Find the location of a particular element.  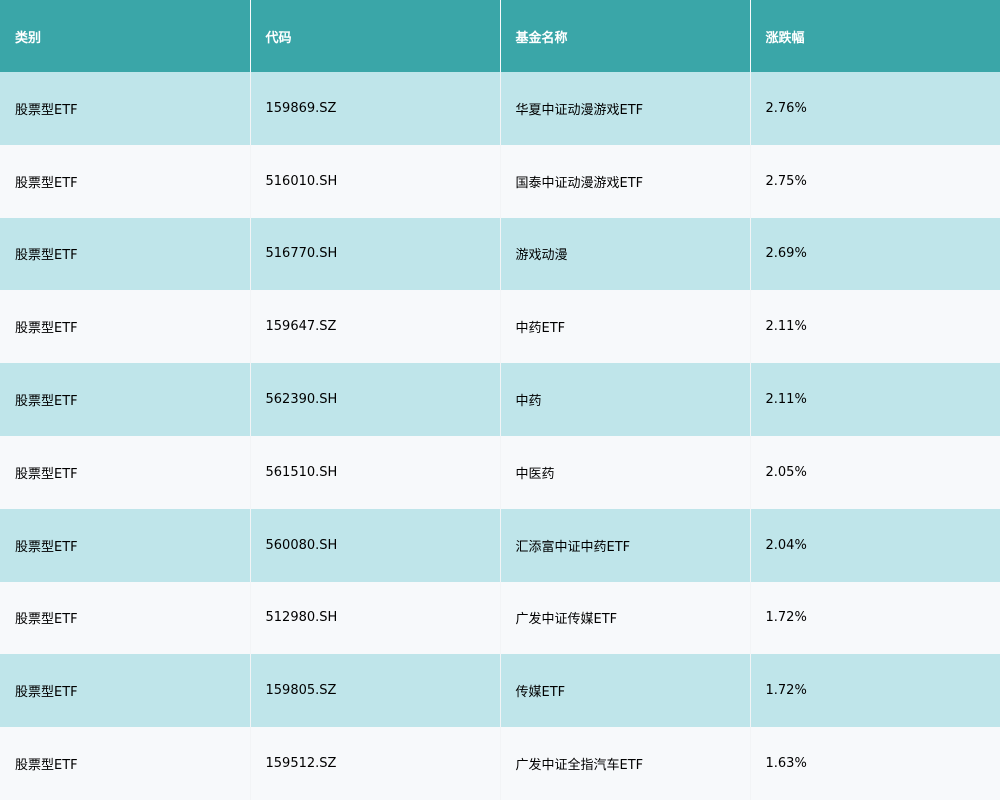

cell-change-pct: 2.76% is located at coordinates (786, 108).